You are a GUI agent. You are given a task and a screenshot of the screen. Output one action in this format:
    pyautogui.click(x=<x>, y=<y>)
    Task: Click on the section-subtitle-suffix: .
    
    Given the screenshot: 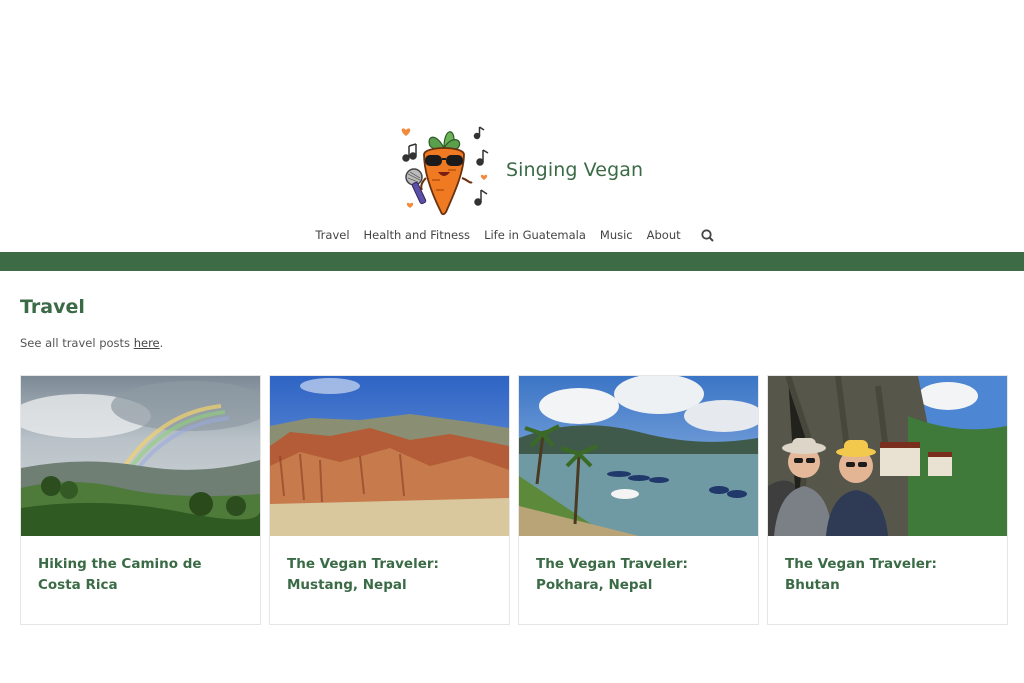 What is the action you would take?
    pyautogui.click(x=161, y=343)
    